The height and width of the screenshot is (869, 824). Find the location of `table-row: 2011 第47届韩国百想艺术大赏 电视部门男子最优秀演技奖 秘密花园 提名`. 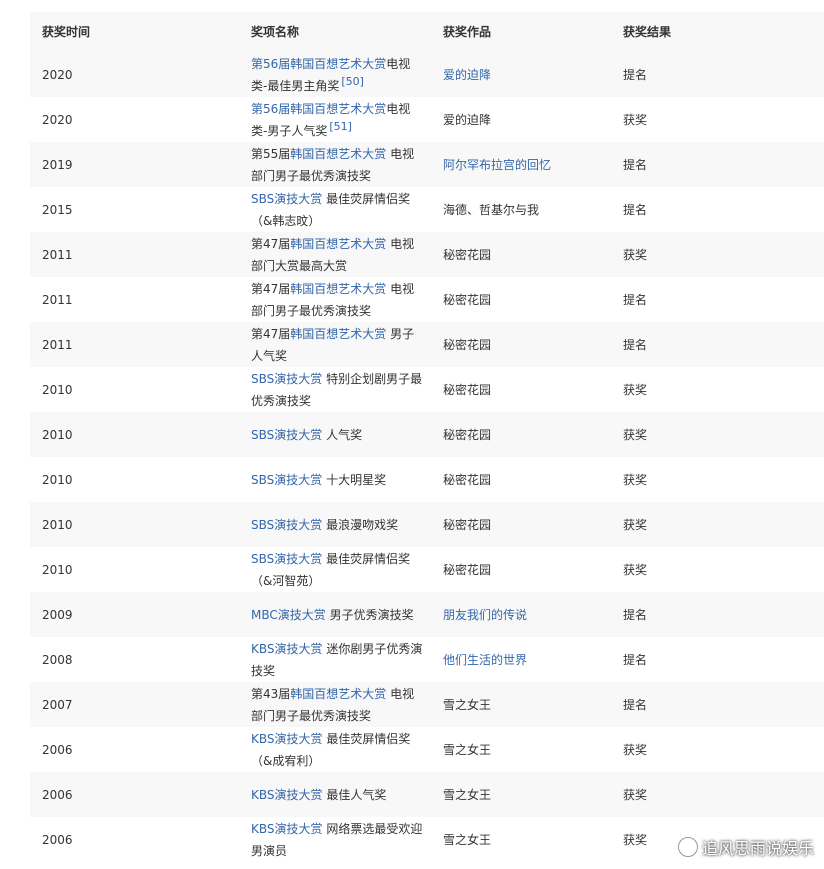

table-row: 2011 第47届韩国百想艺术大赏 电视部门男子最优秀演技奖 秘密花园 提名 is located at coordinates (427, 299).